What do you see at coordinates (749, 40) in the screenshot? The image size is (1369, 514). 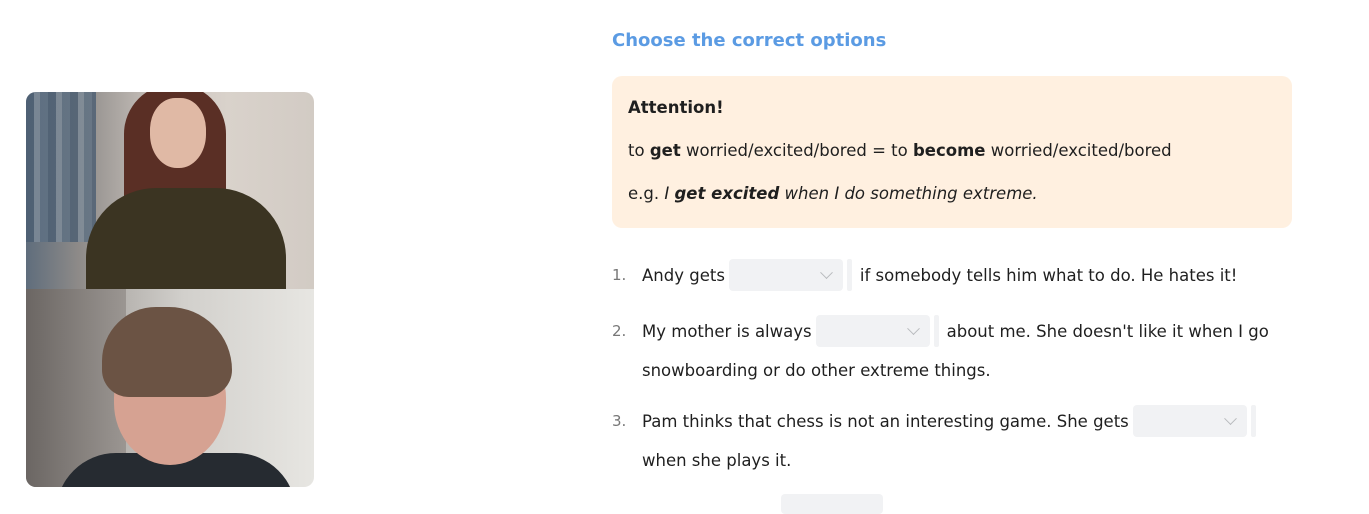 I see `exercise-title: Choose the correct options` at bounding box center [749, 40].